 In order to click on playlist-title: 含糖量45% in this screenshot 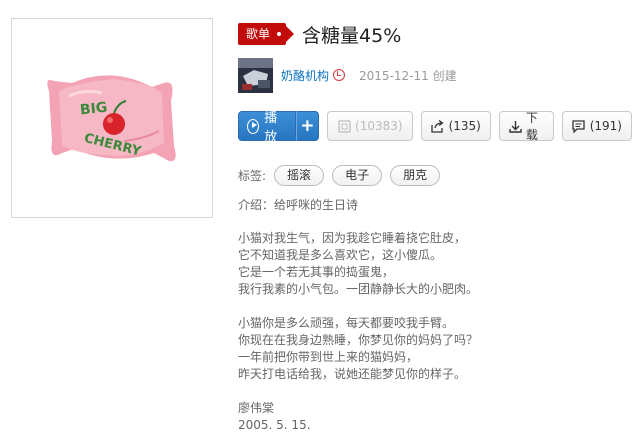, I will do `click(352, 35)`.